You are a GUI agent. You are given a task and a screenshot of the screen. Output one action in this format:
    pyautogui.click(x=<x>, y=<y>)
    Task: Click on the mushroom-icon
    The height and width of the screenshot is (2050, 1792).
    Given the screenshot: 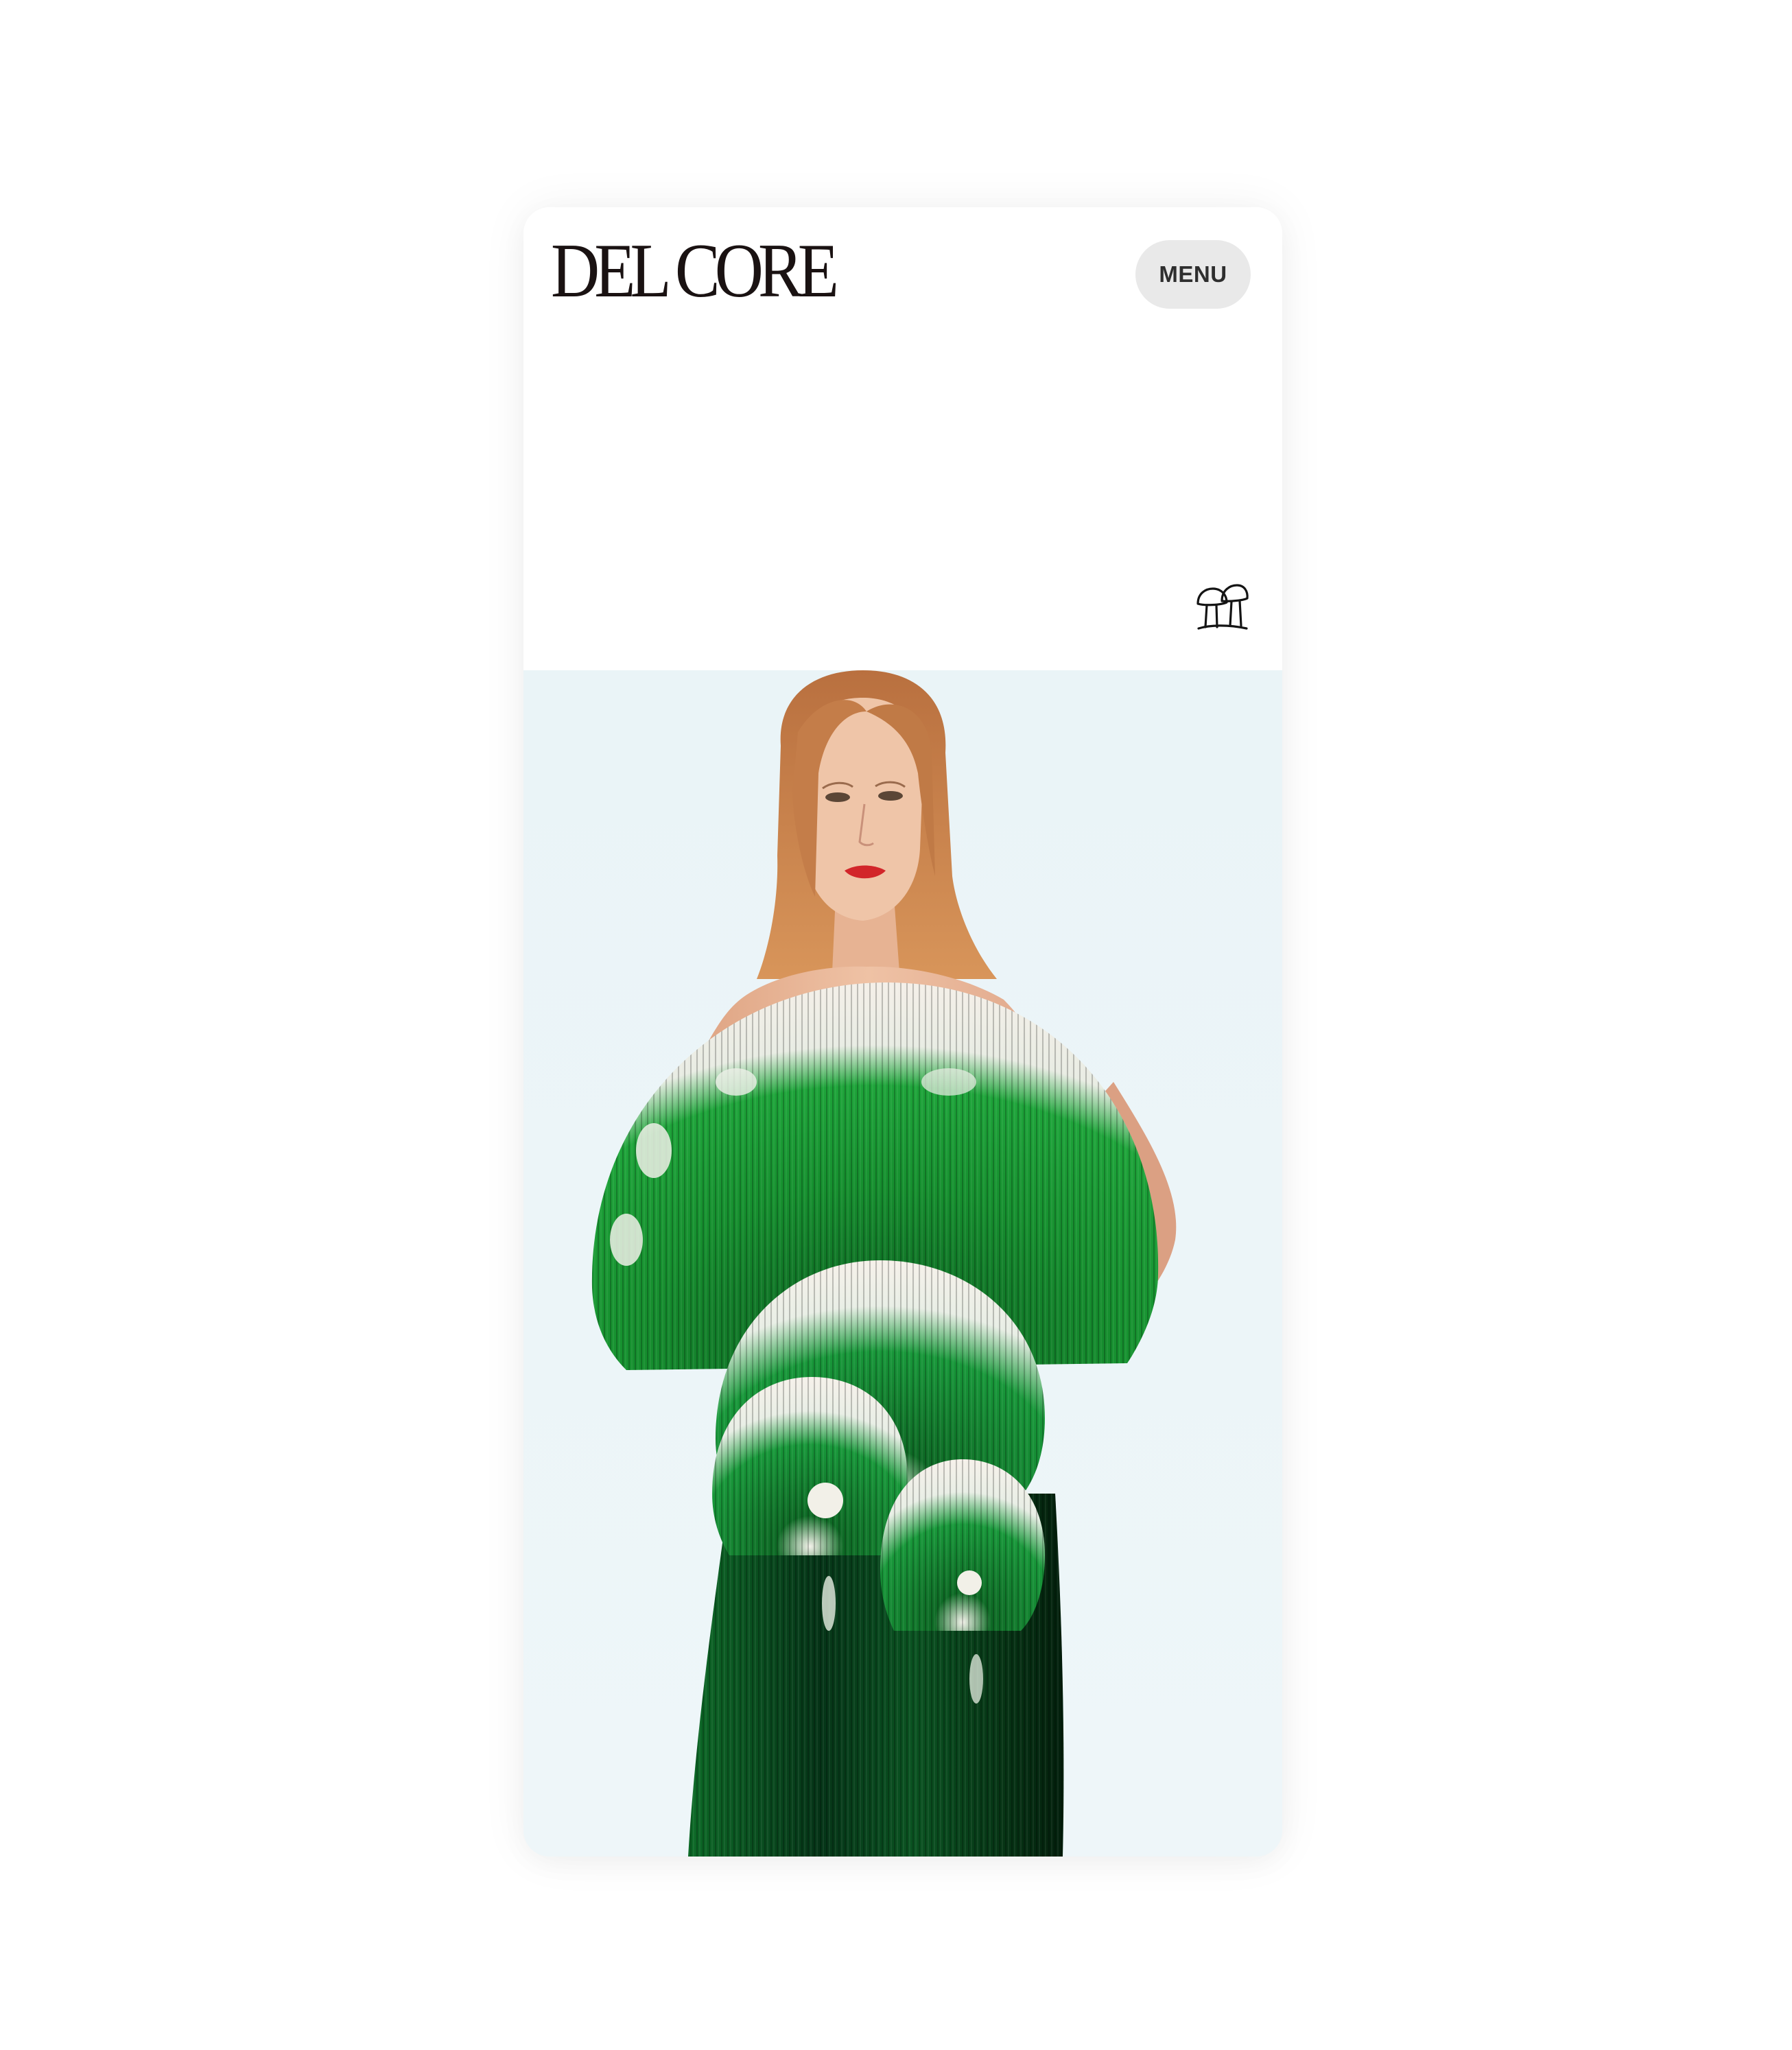 What is the action you would take?
    pyautogui.click(x=1222, y=608)
    